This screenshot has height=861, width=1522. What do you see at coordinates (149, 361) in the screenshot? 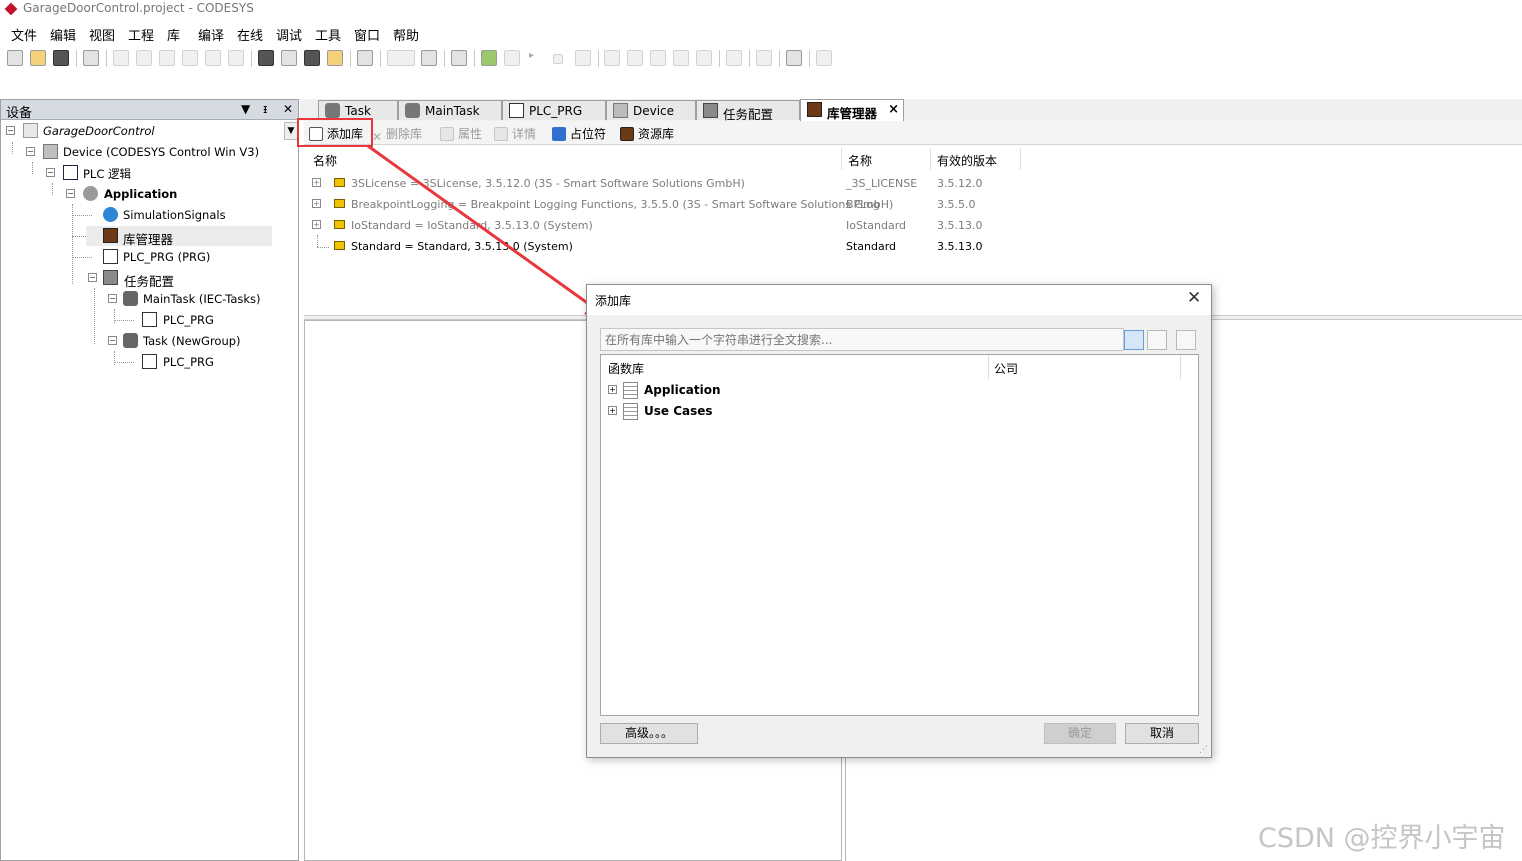
I see `program-call-icon` at bounding box center [149, 361].